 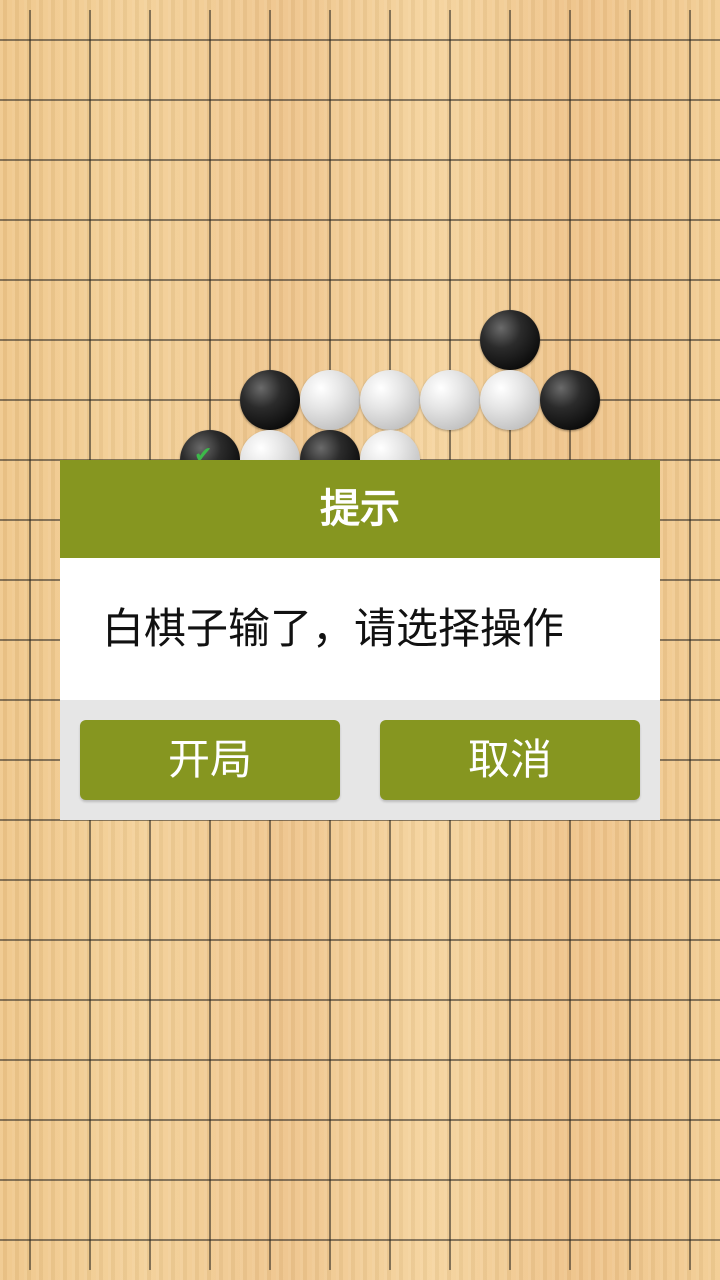 What do you see at coordinates (210, 760) in the screenshot?
I see `new-game-button: 开局` at bounding box center [210, 760].